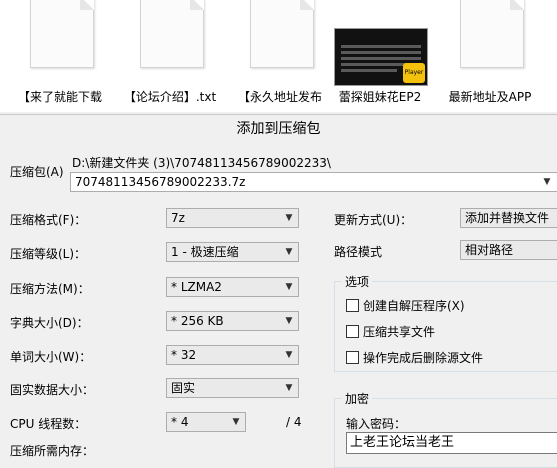 The width and height of the screenshot is (557, 468). What do you see at coordinates (423, 358) in the screenshot?
I see `delete-source-label: 操作完成后删除源文件` at bounding box center [423, 358].